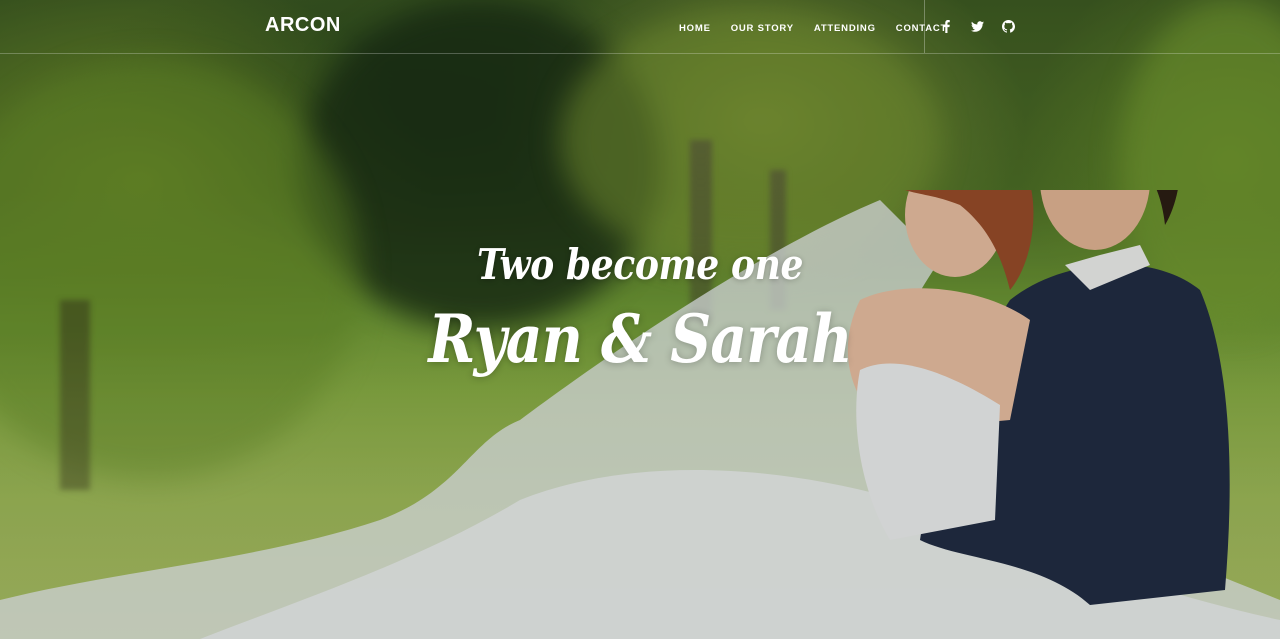  Describe the element at coordinates (813, 26) in the screenshot. I see `nav-menu: HOME OUR STORY ATTENDING CONTACT` at that location.